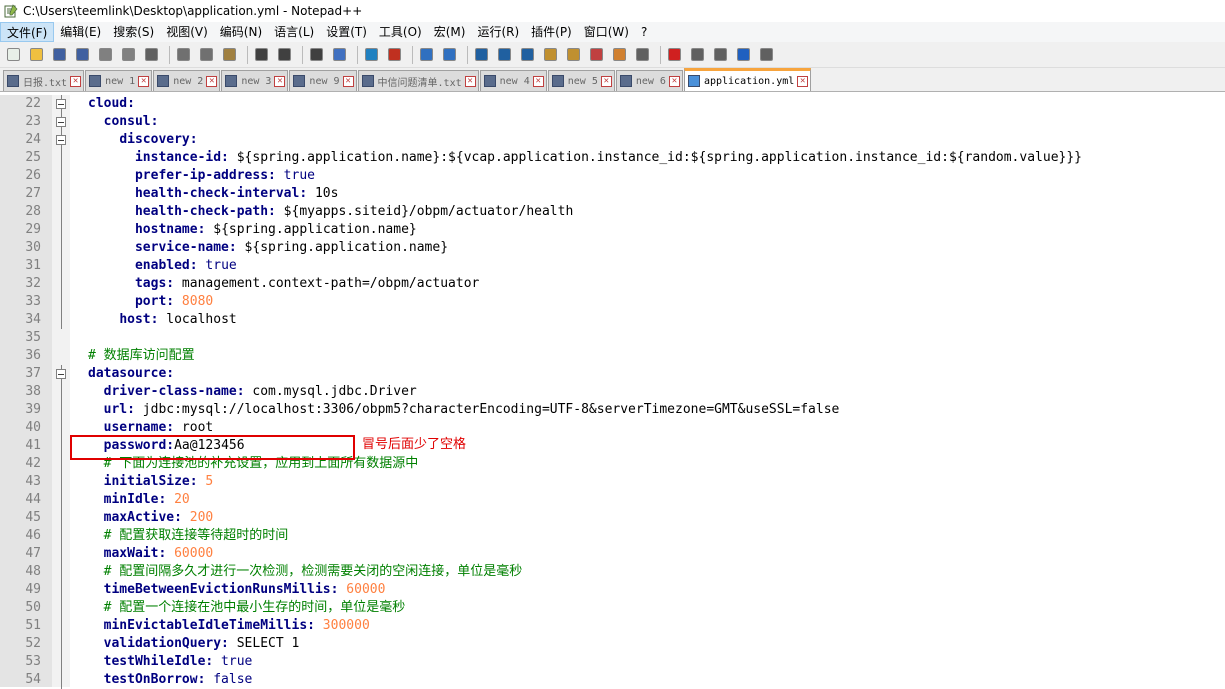 The width and height of the screenshot is (1225, 689). Describe the element at coordinates (187, 80) in the screenshot. I see `document-tab: new 2 ✕` at that location.